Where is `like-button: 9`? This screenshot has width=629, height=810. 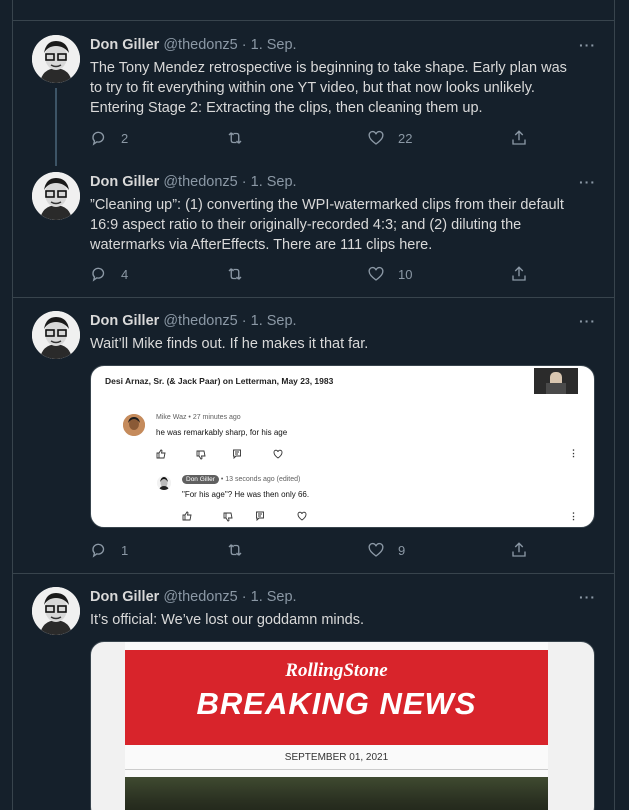 like-button: 9 is located at coordinates (386, 550).